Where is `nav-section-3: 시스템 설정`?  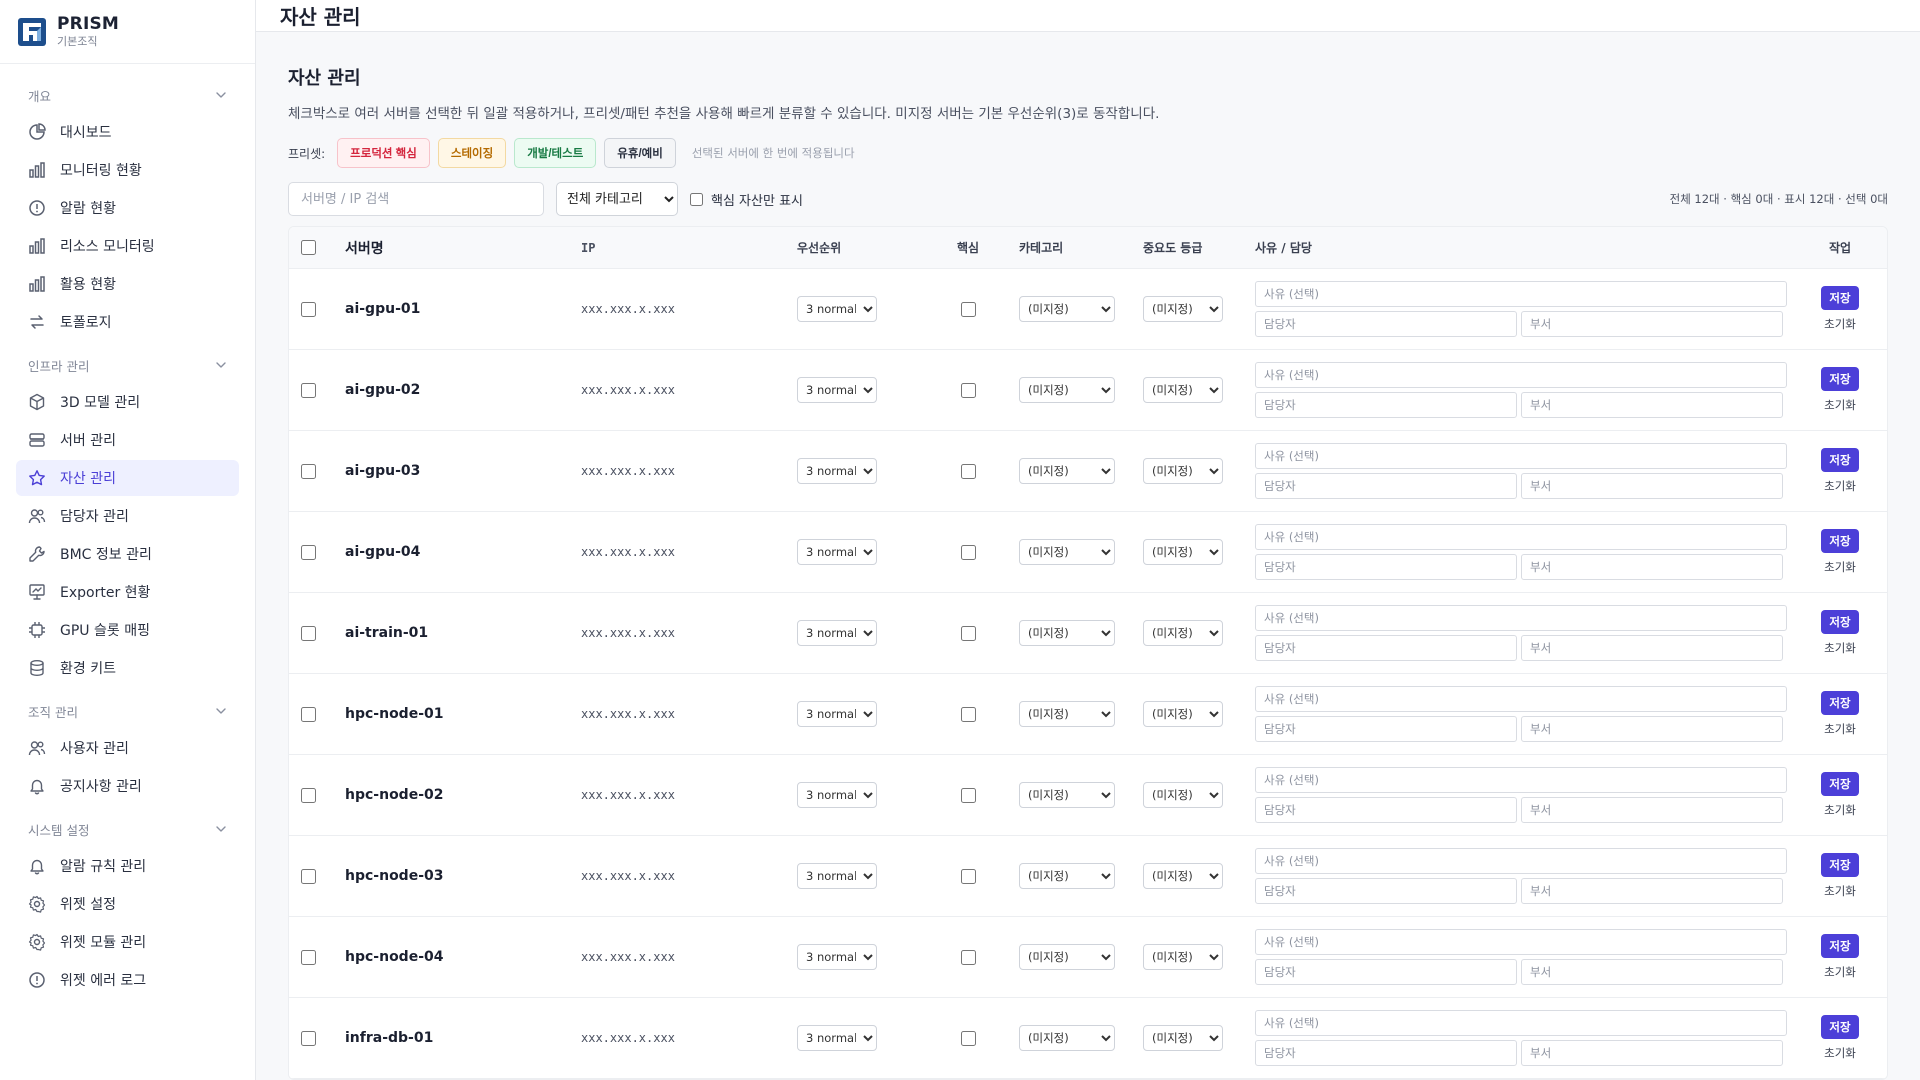
nav-section-3: 시스템 설정 is located at coordinates (127, 829).